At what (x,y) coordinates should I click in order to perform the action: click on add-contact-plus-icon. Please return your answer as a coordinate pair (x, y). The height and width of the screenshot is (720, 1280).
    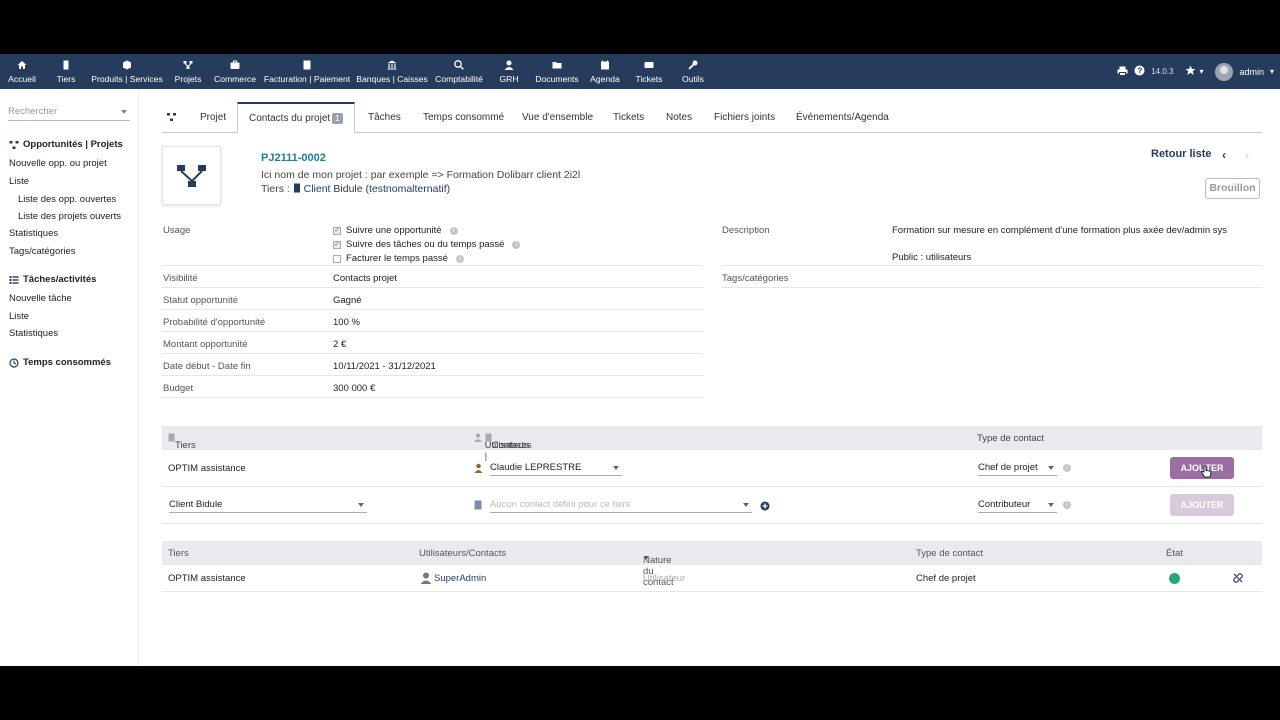
    Looking at the image, I should click on (765, 506).